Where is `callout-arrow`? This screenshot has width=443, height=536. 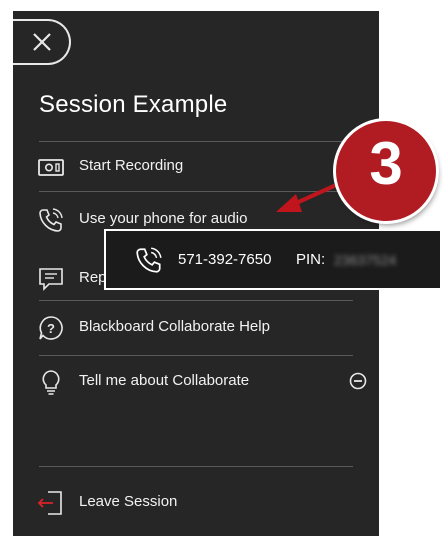 callout-arrow is located at coordinates (311, 195).